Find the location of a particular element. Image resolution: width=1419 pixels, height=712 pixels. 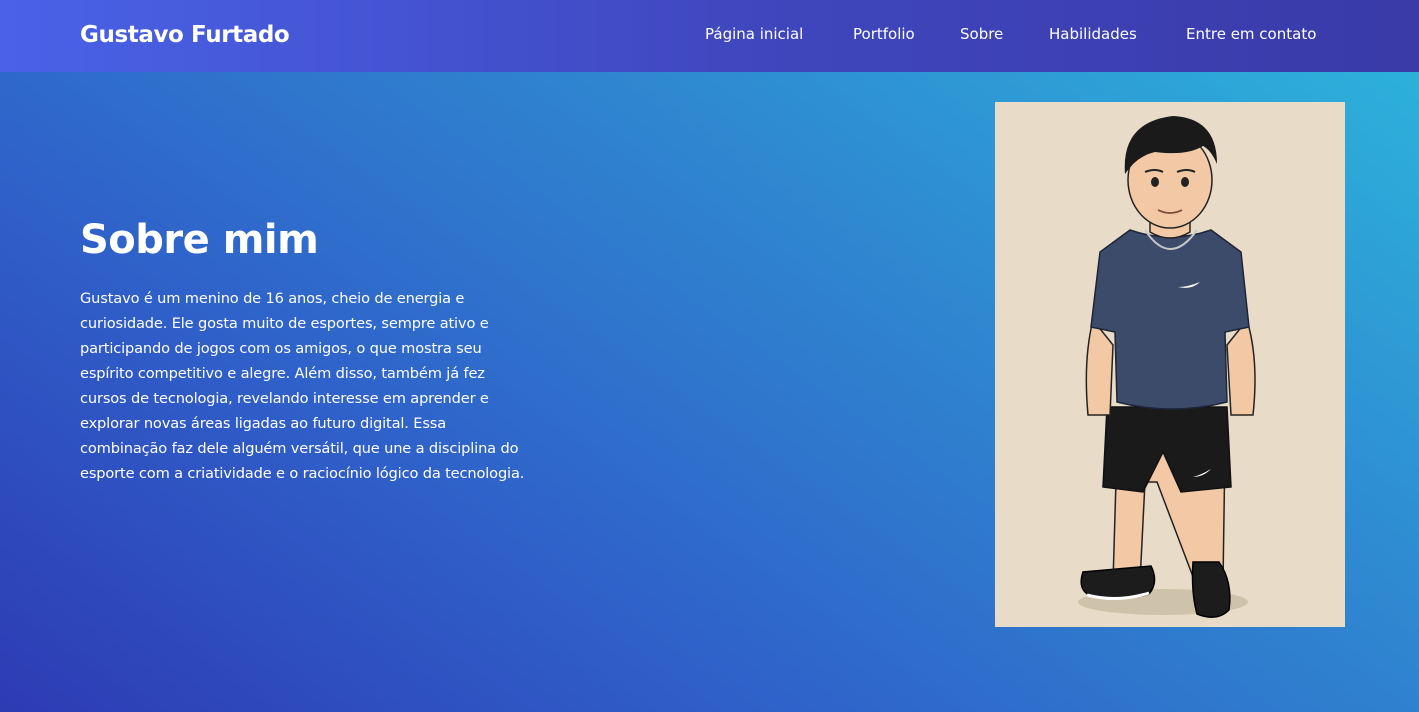

nav-link-portfolio: Portfolio is located at coordinates (884, 34).